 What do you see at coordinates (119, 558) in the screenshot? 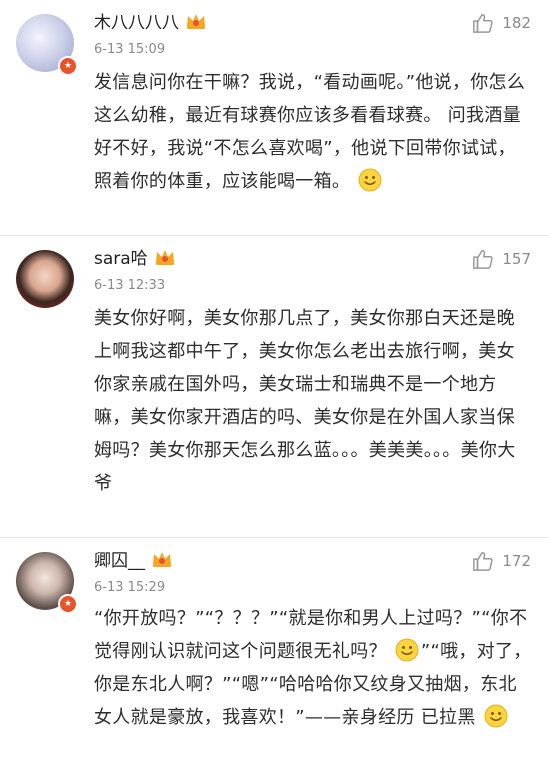
I see `username: 卿囚__` at bounding box center [119, 558].